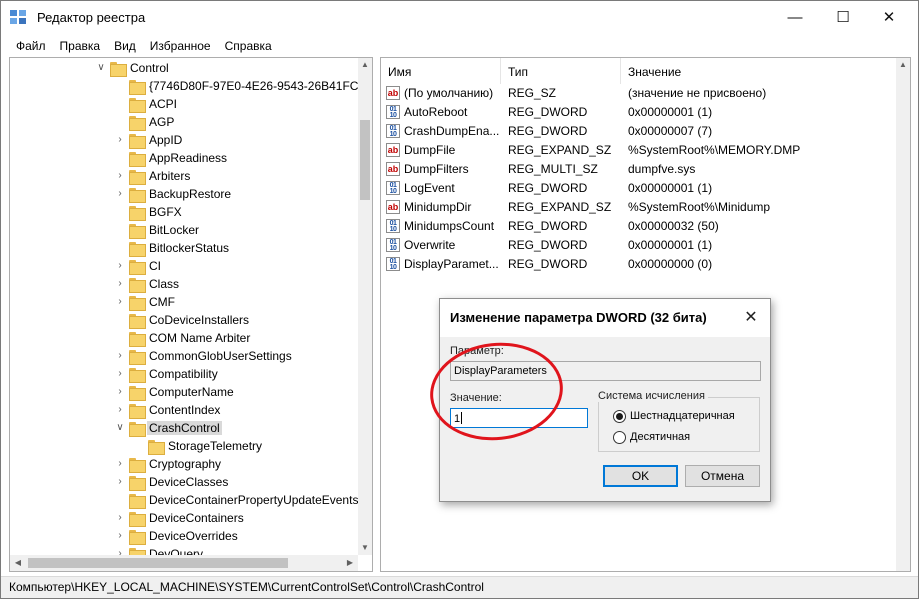 The height and width of the screenshot is (599, 919). I want to click on tree-item-label: Control, so click(149, 68).